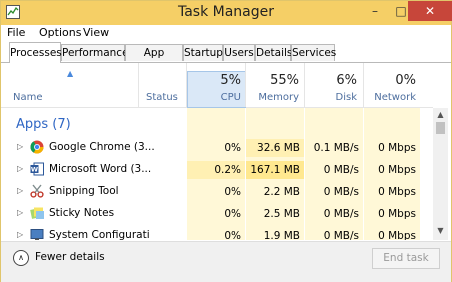  What do you see at coordinates (440, 114) in the screenshot?
I see `scroll-up-icon: ▲` at bounding box center [440, 114].